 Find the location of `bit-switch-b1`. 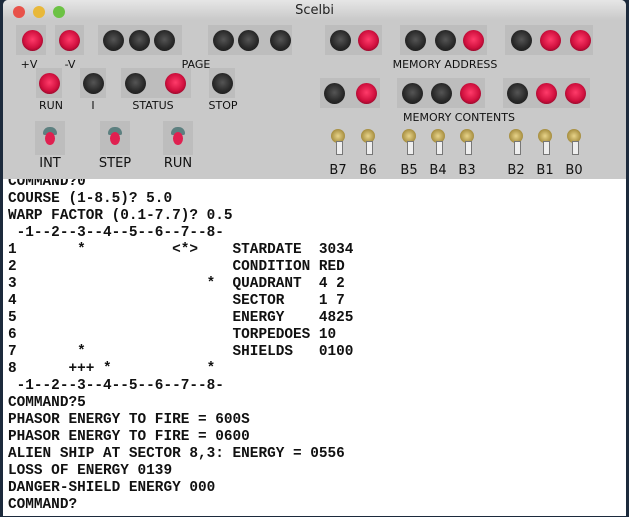

bit-switch-b1 is located at coordinates (545, 142).